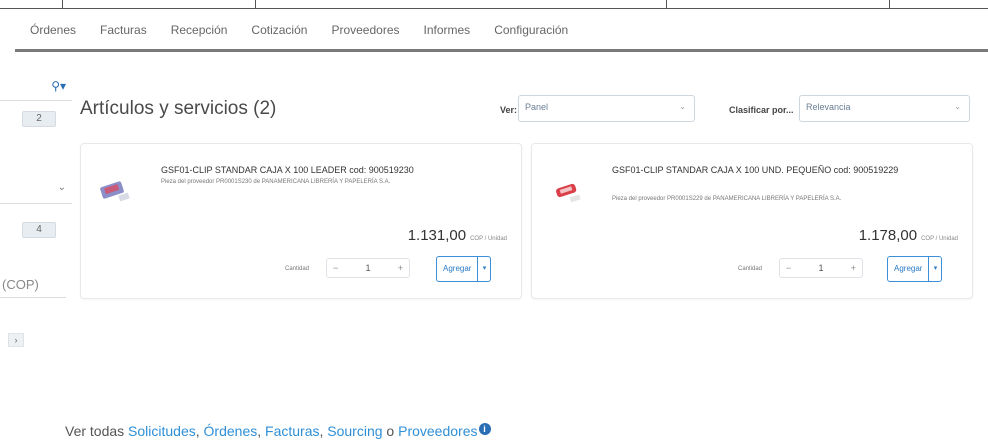 This screenshot has height=441, width=988. What do you see at coordinates (354, 431) in the screenshot?
I see `link-sourcing: Sourcing` at bounding box center [354, 431].